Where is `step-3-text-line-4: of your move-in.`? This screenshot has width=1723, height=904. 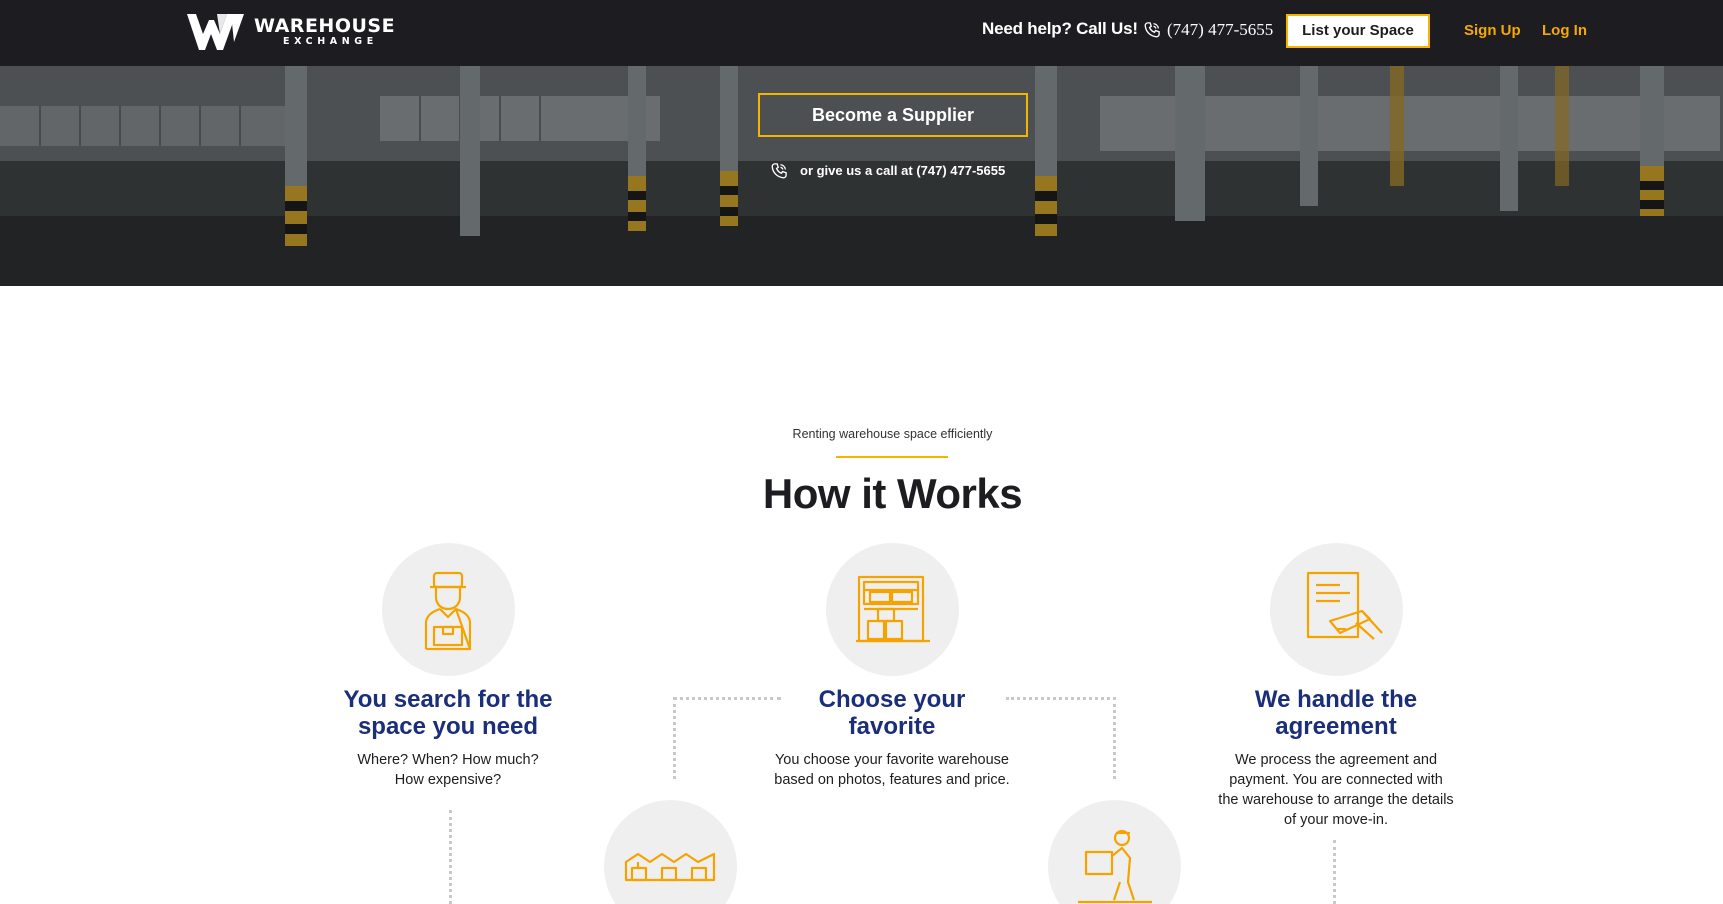
step-3-text-line-4: of your move-in. is located at coordinates (1336, 820).